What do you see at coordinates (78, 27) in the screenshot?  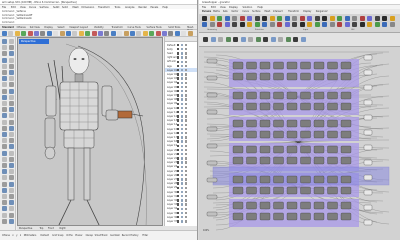 I see `toolbar-tab: Viewport Layout` at bounding box center [78, 27].